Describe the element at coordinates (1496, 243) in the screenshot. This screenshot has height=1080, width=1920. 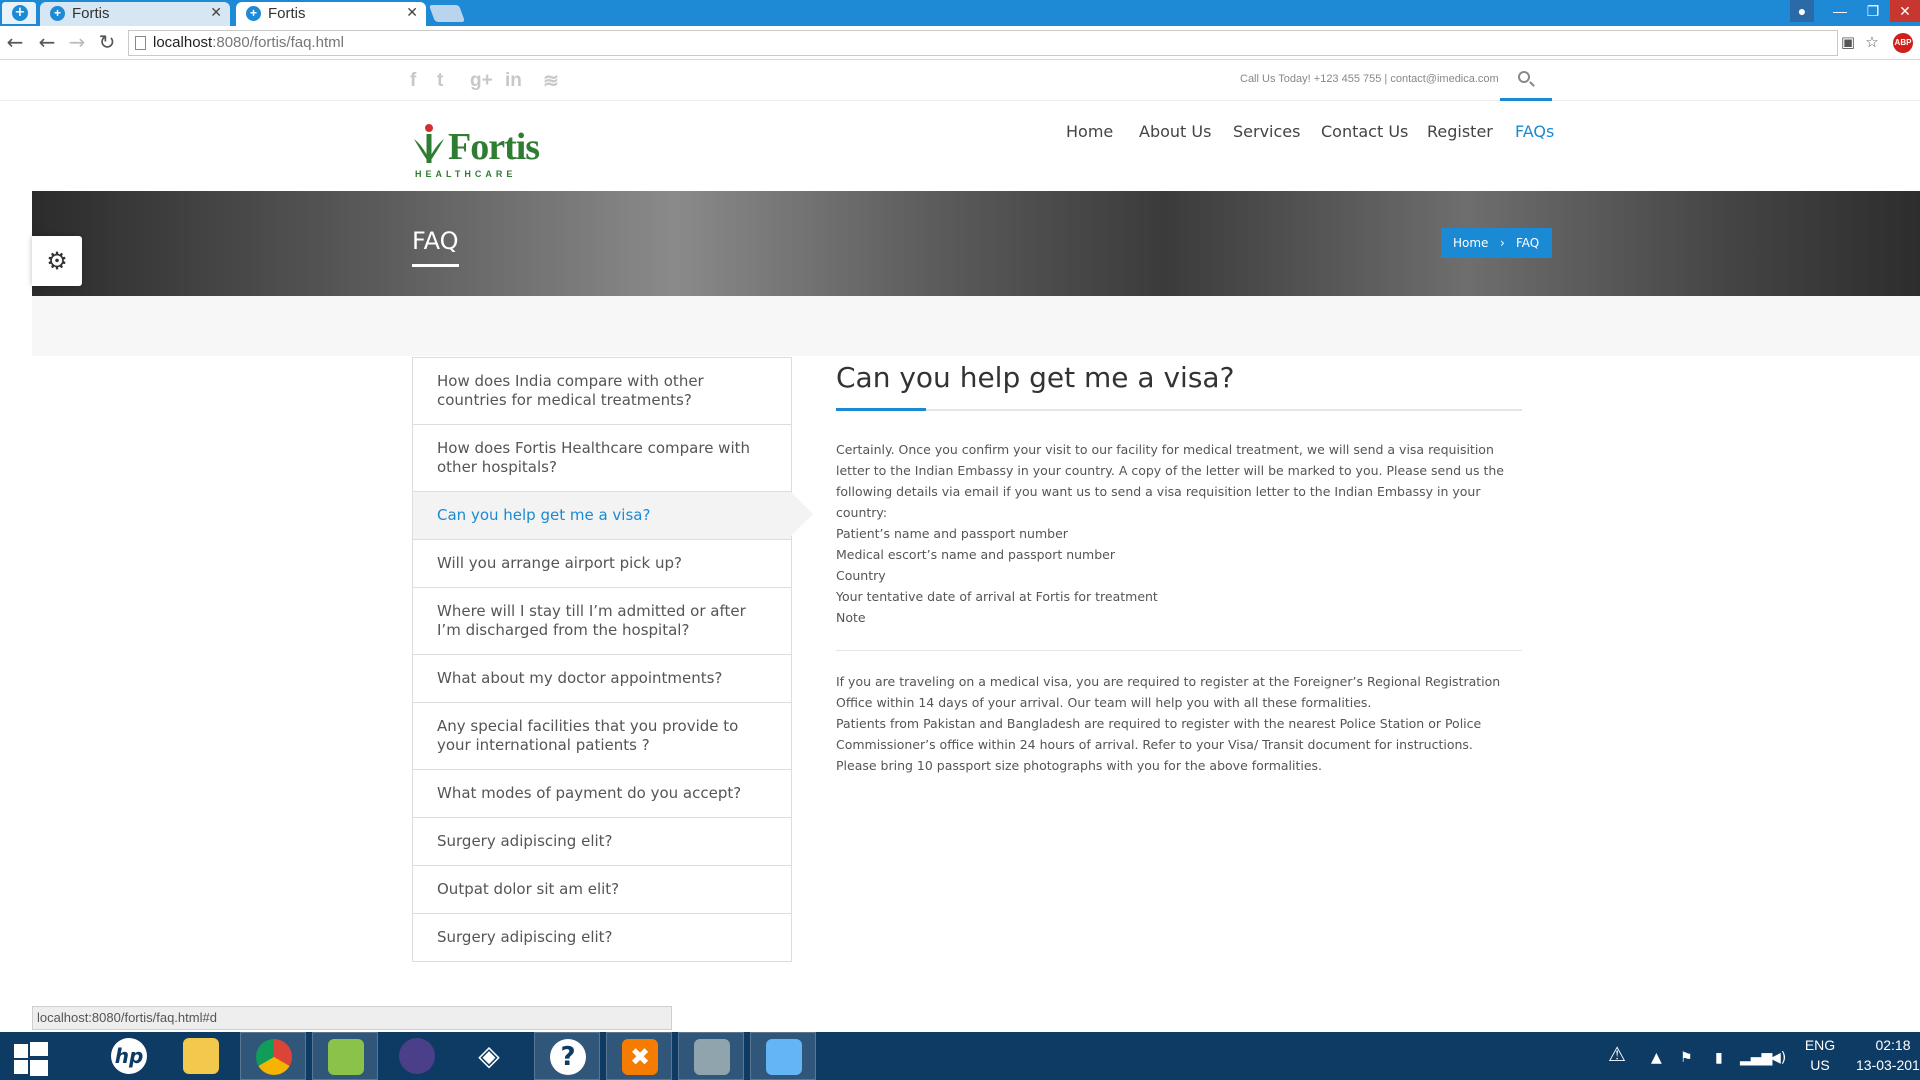
I see `breadcrumb: Home › FAQ` at that location.